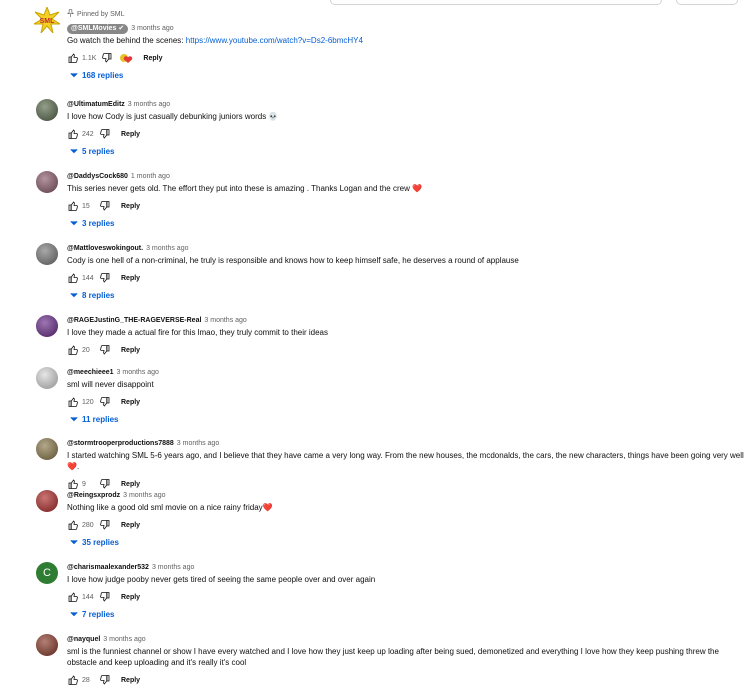  I want to click on avatar: C, so click(47, 573).